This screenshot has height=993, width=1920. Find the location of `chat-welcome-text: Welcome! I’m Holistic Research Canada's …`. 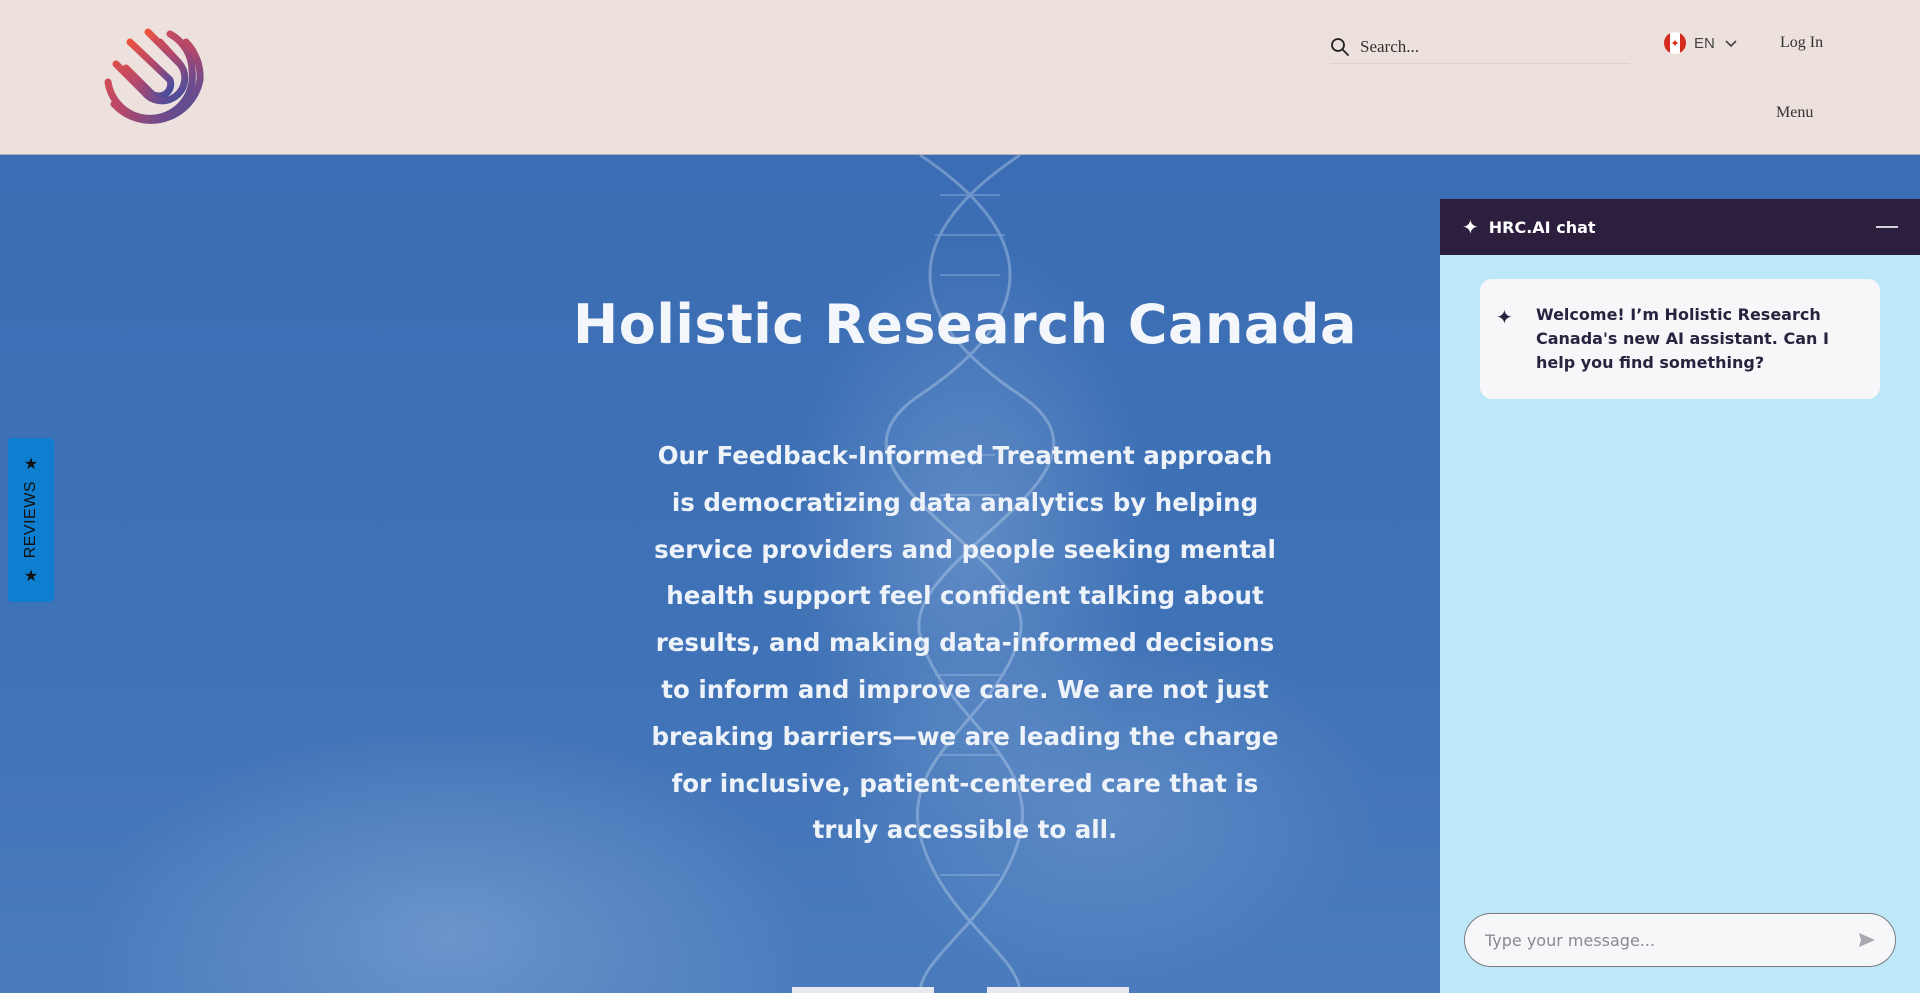

chat-welcome-text: Welcome! I’m Holistic Research Canada's … is located at coordinates (1682, 338).